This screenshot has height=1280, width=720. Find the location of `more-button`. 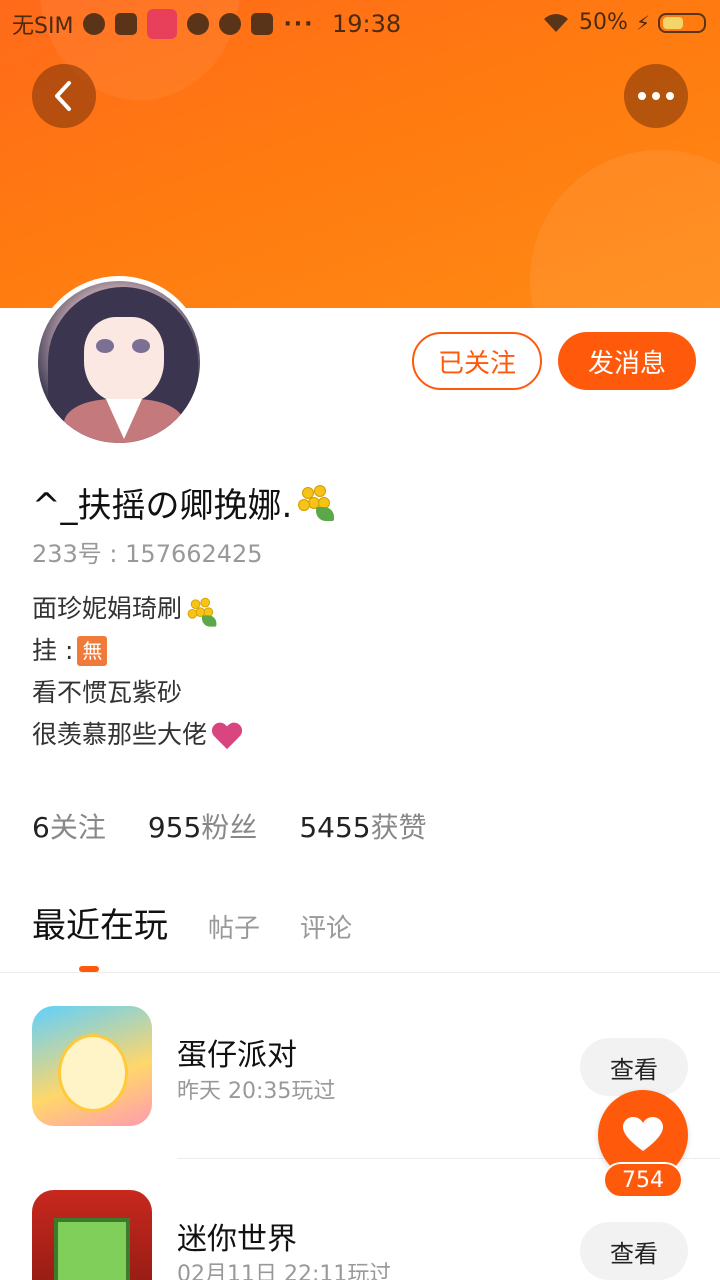

more-button is located at coordinates (656, 96).